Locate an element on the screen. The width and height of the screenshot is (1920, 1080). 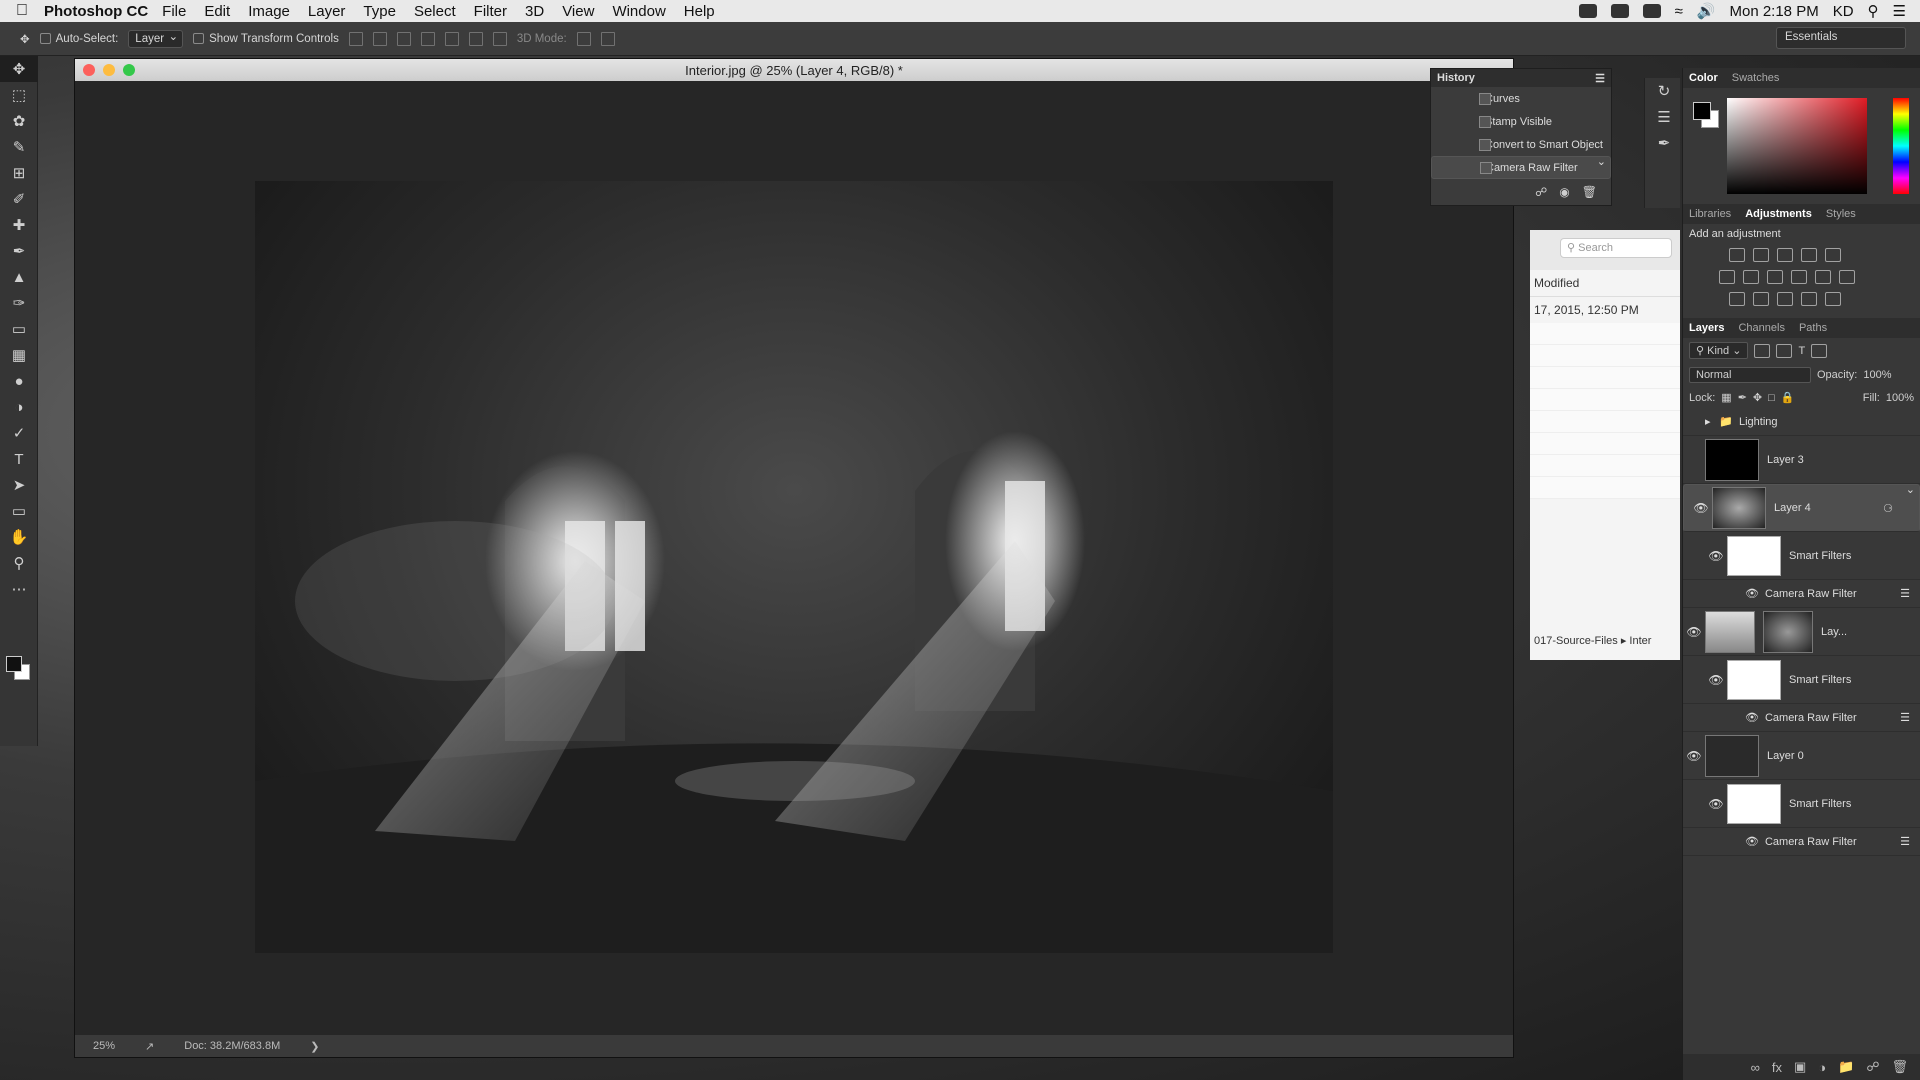
hue-slider is located at coordinates (1901, 146).